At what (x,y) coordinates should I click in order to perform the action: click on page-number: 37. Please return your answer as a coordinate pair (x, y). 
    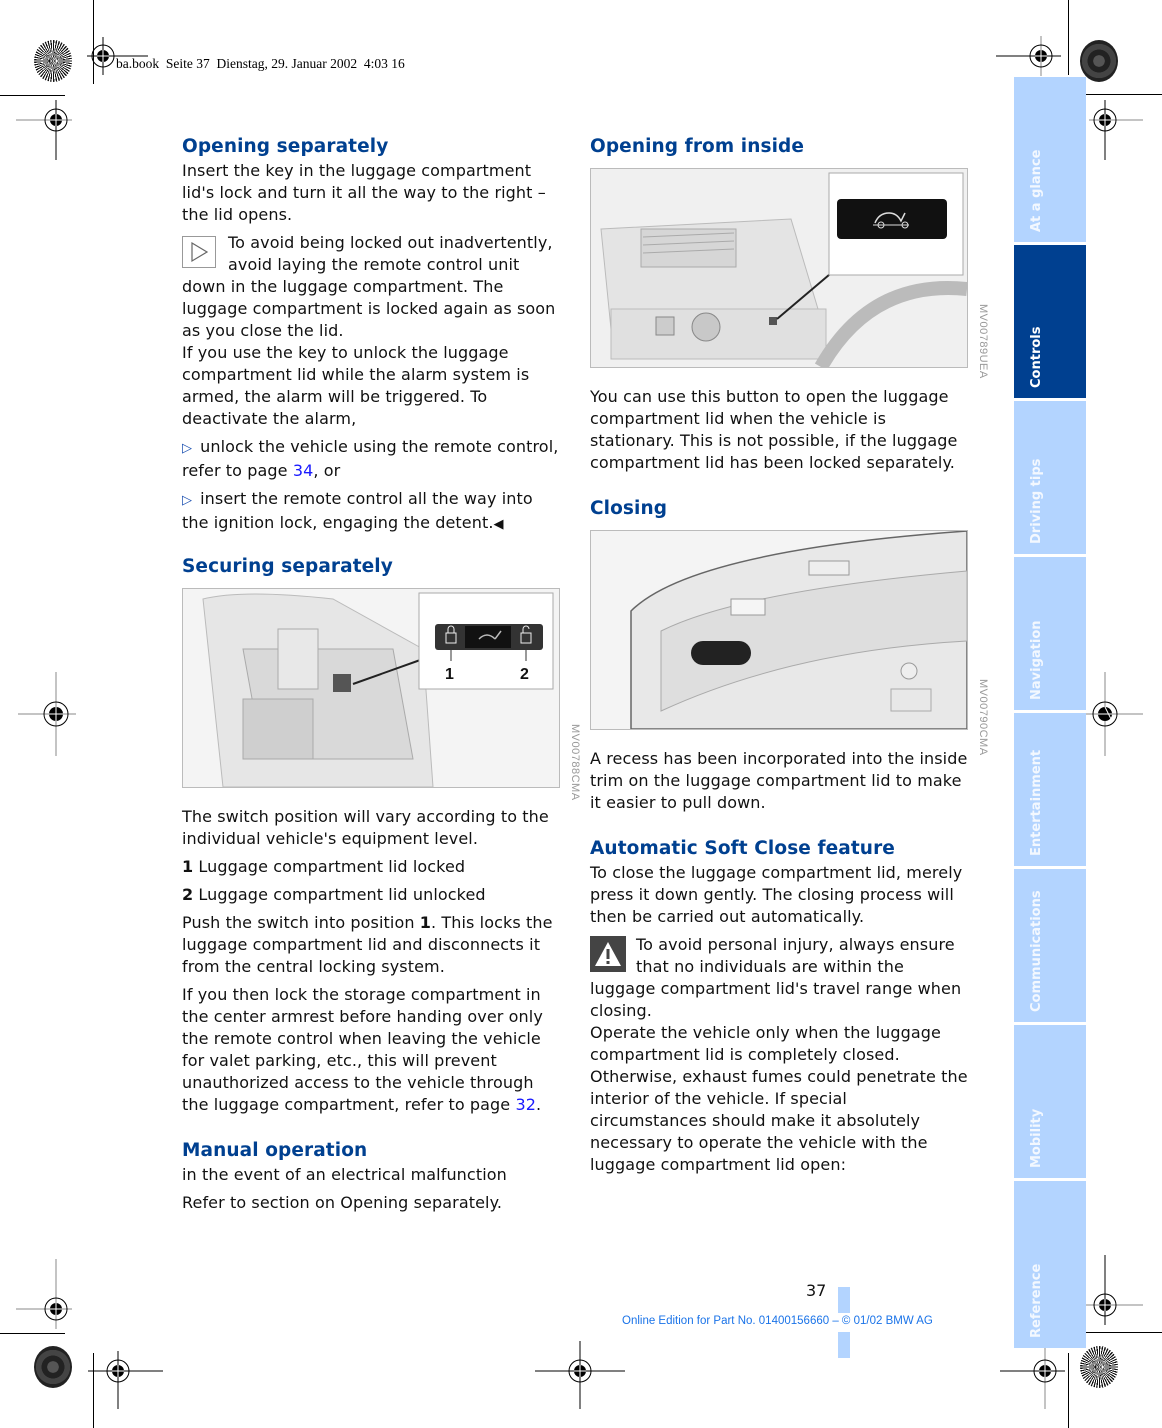
    Looking at the image, I should click on (816, 1290).